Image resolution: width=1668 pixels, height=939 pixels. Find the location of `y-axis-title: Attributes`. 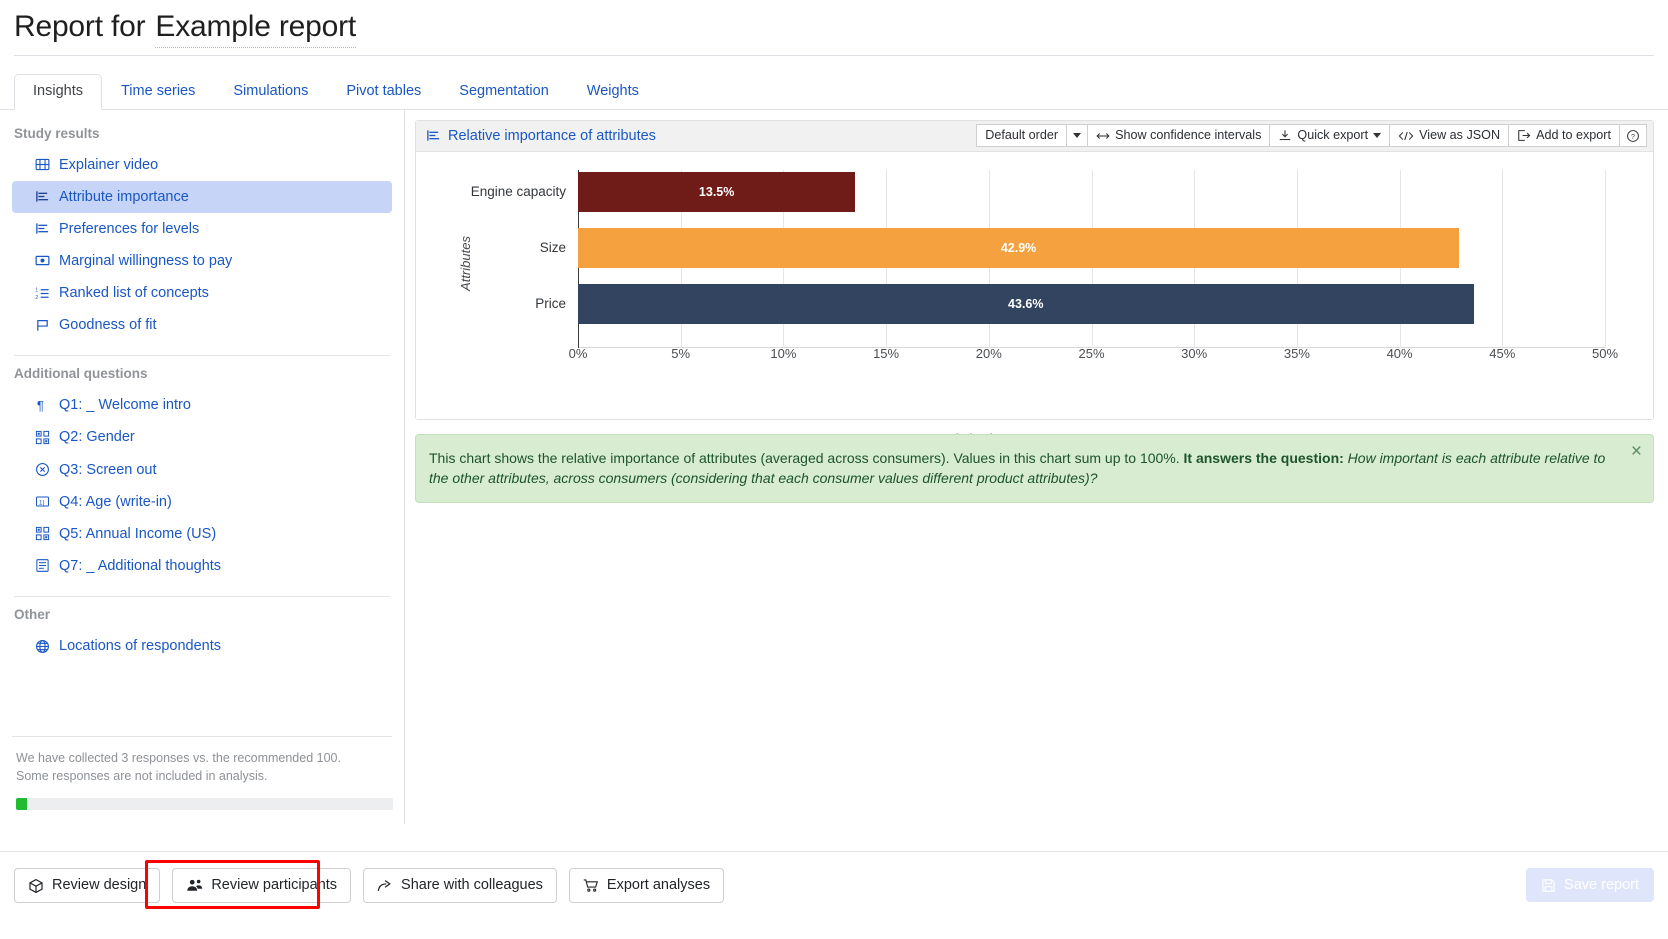

y-axis-title: Attributes is located at coordinates (465, 263).